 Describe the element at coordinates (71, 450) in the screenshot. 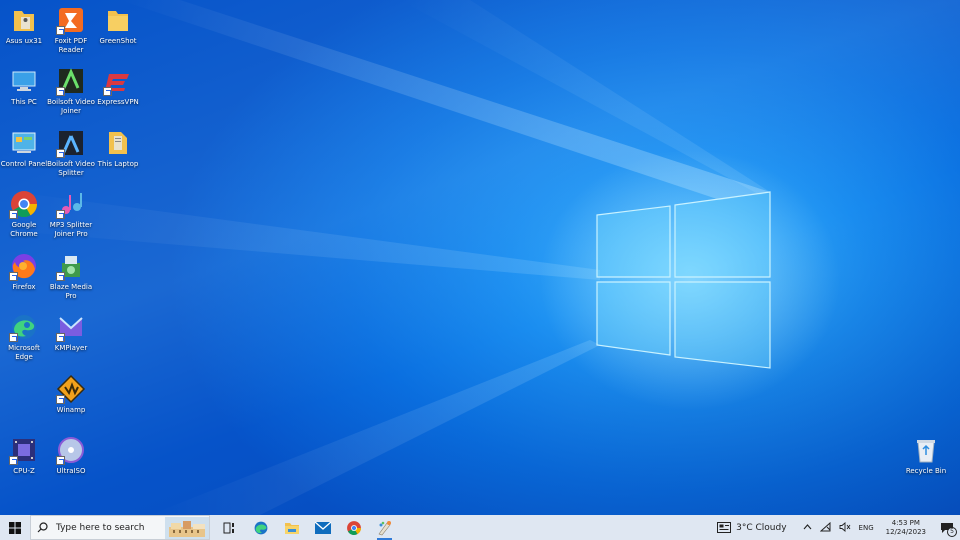

I see `disc-icon` at that location.